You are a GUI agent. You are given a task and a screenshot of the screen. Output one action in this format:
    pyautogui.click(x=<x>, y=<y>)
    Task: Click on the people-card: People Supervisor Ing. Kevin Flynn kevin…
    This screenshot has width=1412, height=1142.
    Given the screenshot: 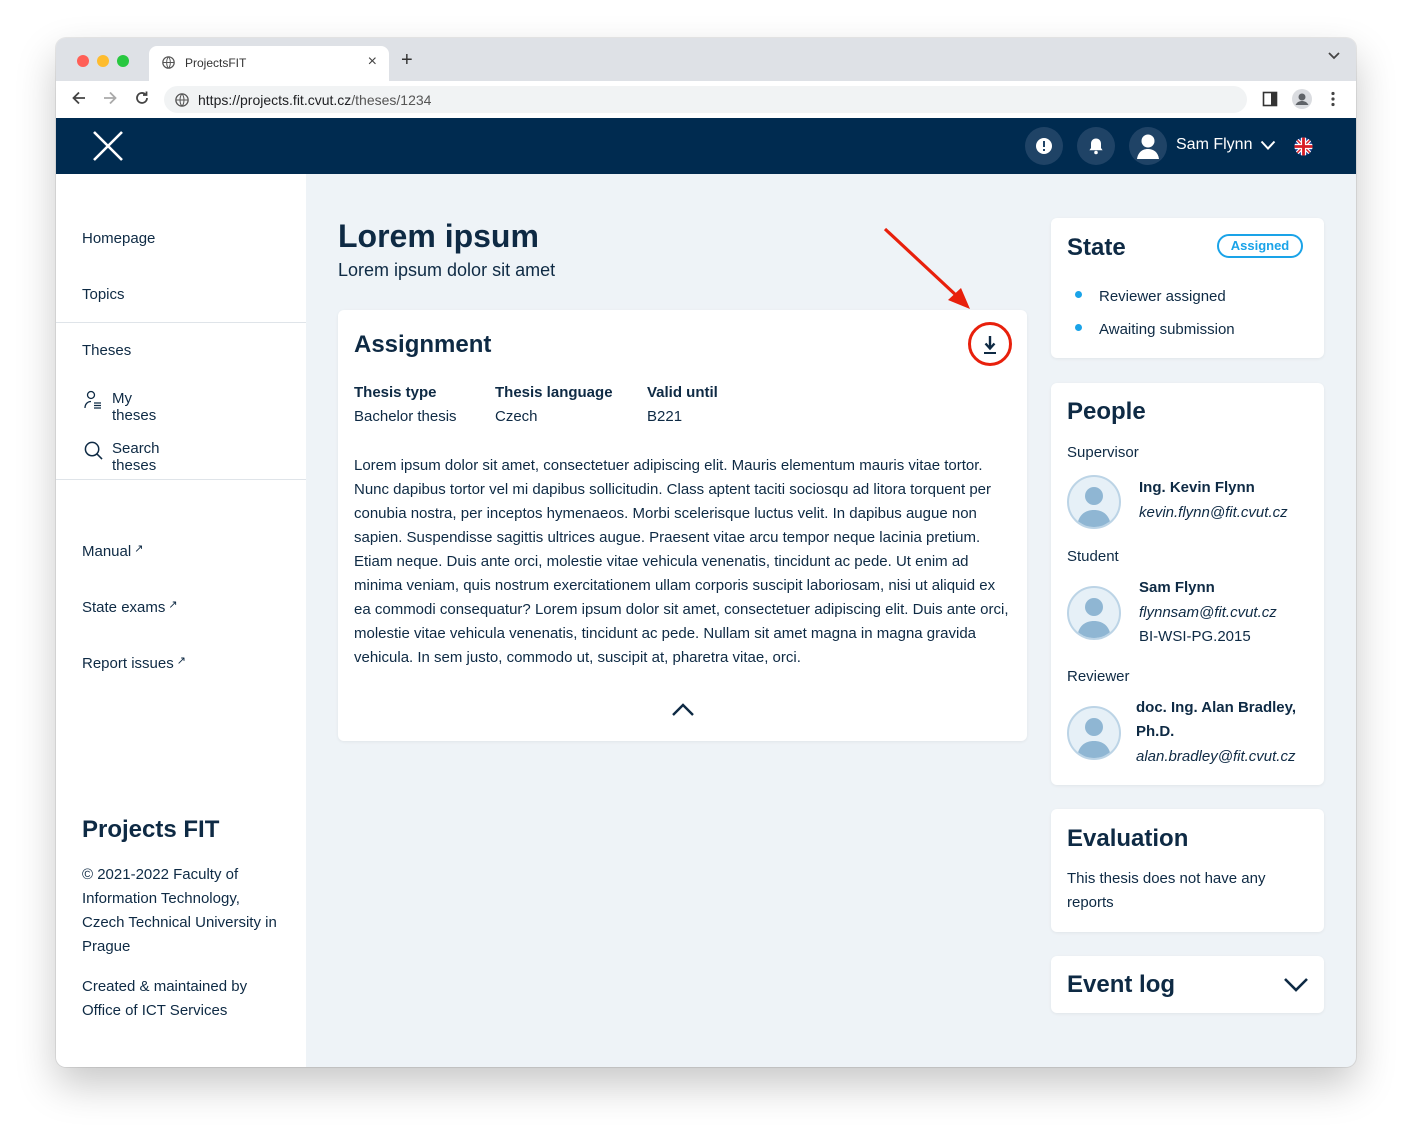 What is the action you would take?
    pyautogui.click(x=1187, y=584)
    